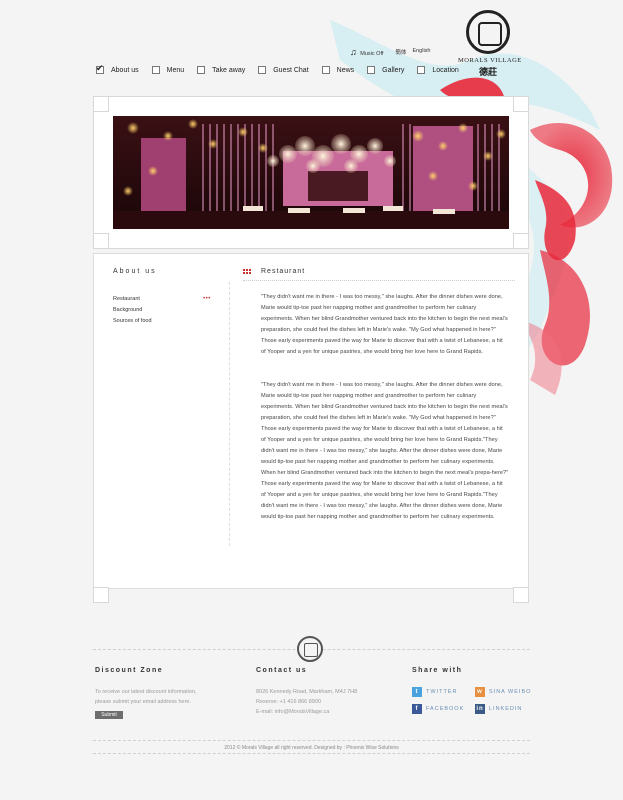 The width and height of the screenshot is (623, 800). I want to click on section-grid-icon, so click(247, 272).